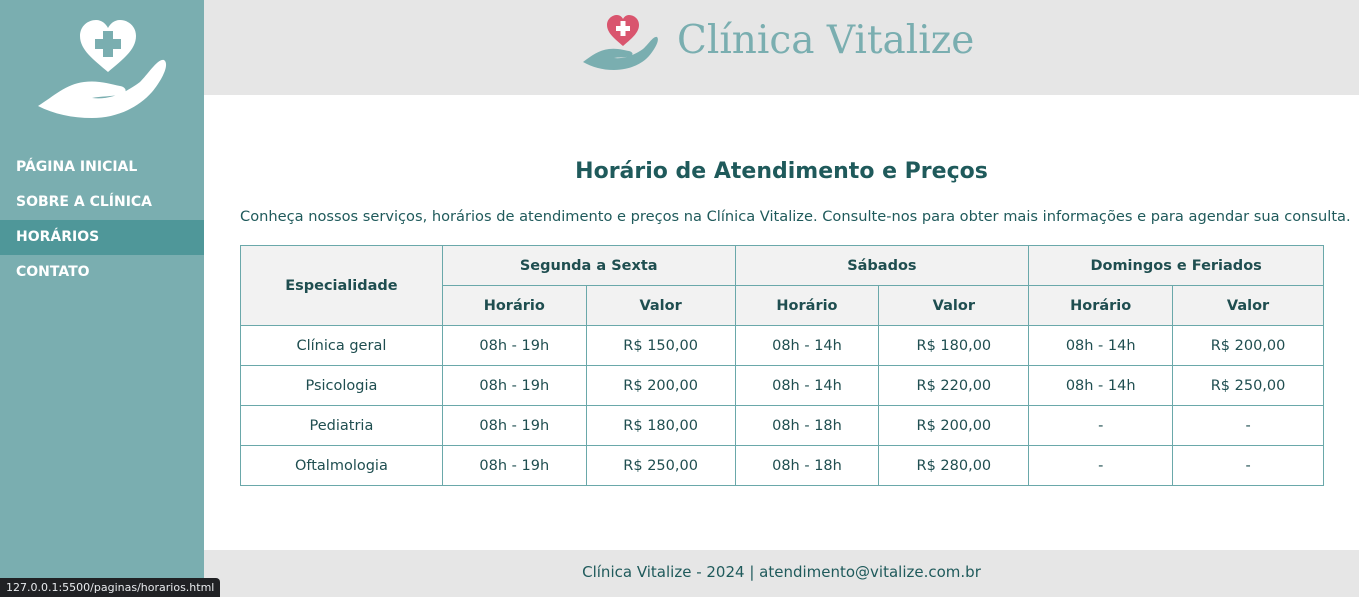 The height and width of the screenshot is (597, 1359). What do you see at coordinates (341, 465) in the screenshot?
I see `table-cell: Oftalmologia` at bounding box center [341, 465].